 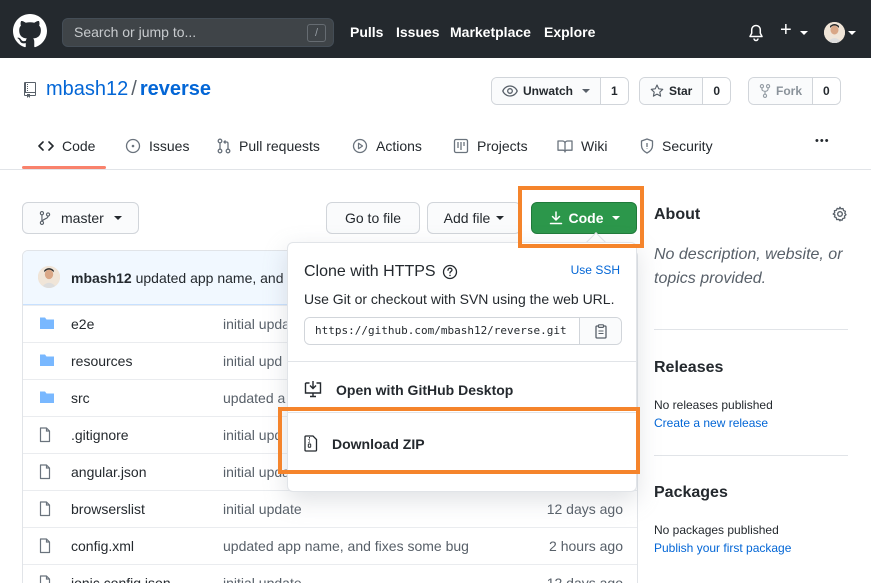 What do you see at coordinates (781, 91) in the screenshot?
I see `fork-button: Fork` at bounding box center [781, 91].